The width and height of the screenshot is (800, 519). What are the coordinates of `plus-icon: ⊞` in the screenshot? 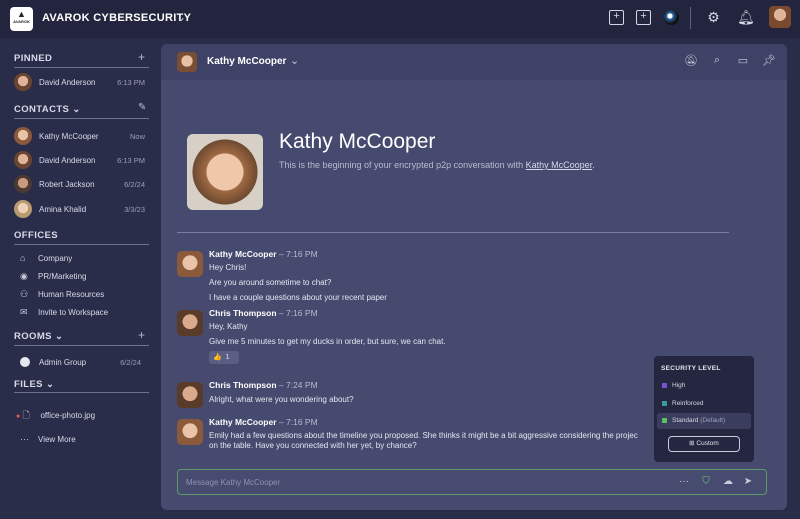 It's located at (692, 443).